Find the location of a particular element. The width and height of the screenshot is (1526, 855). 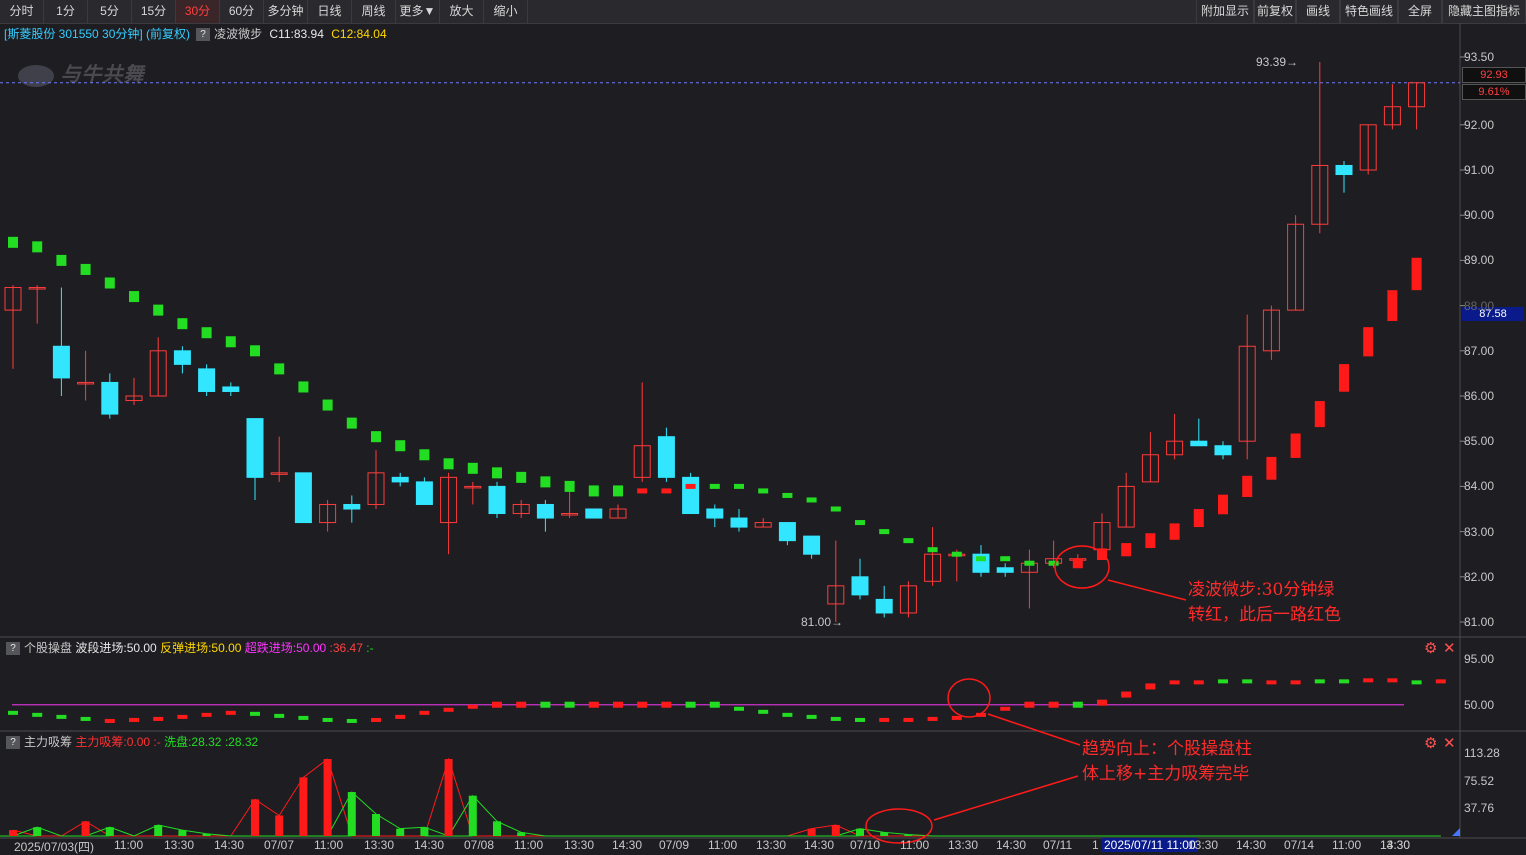

annotation-line: 转红，此后一路红色 is located at coordinates (1264, 615).